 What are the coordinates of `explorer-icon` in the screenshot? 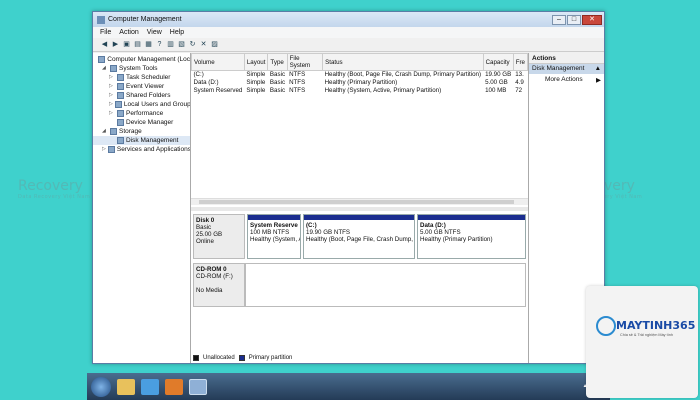 It's located at (126, 386).